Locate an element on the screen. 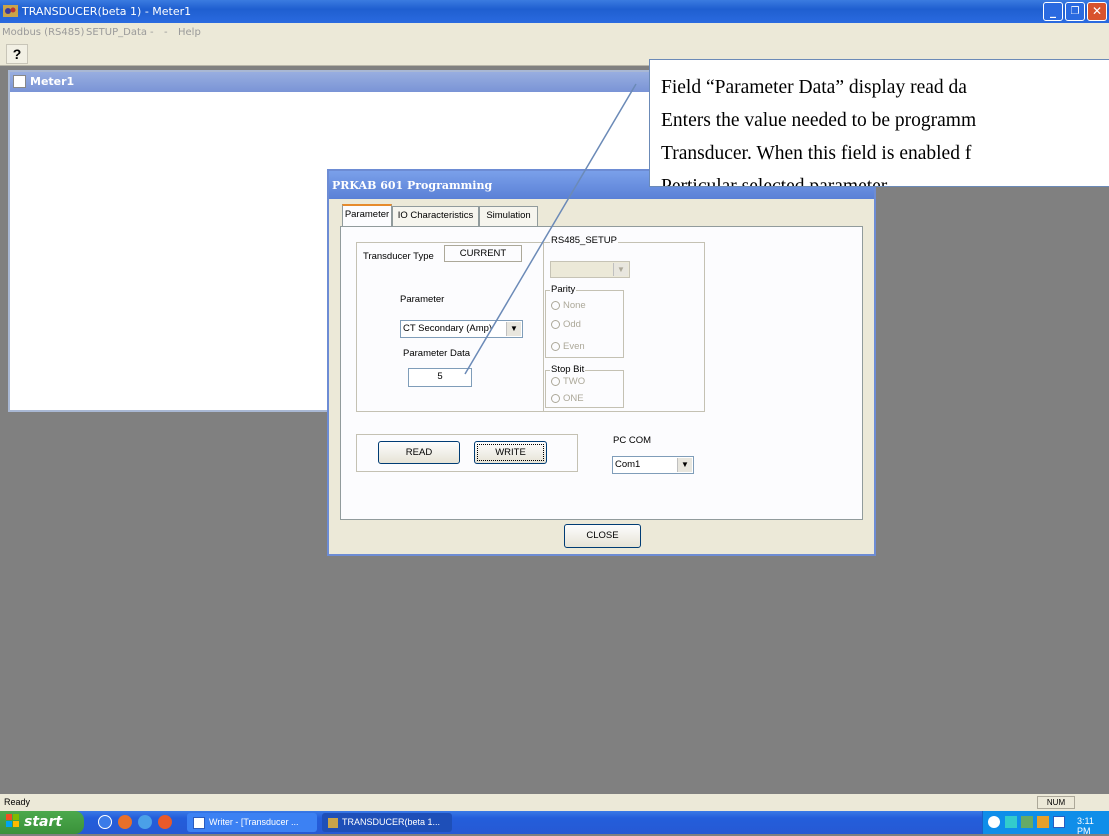 Image resolution: width=1109 pixels, height=836 pixels. network-icon is located at coordinates (1011, 822).